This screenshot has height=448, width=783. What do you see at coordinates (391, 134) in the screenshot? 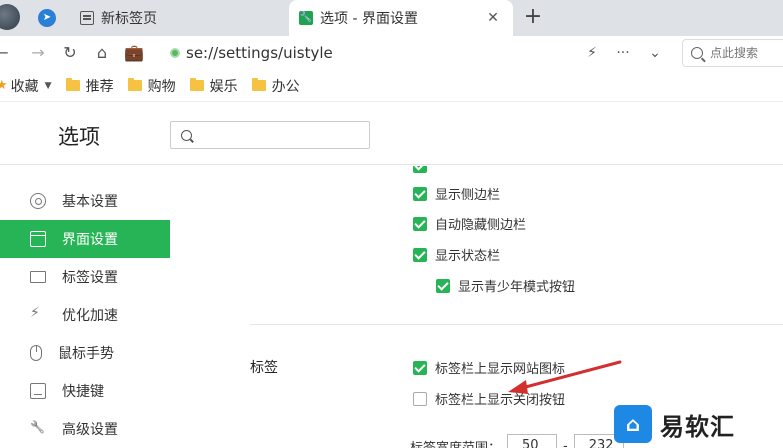
I see `settings-header: 选项` at bounding box center [391, 134].